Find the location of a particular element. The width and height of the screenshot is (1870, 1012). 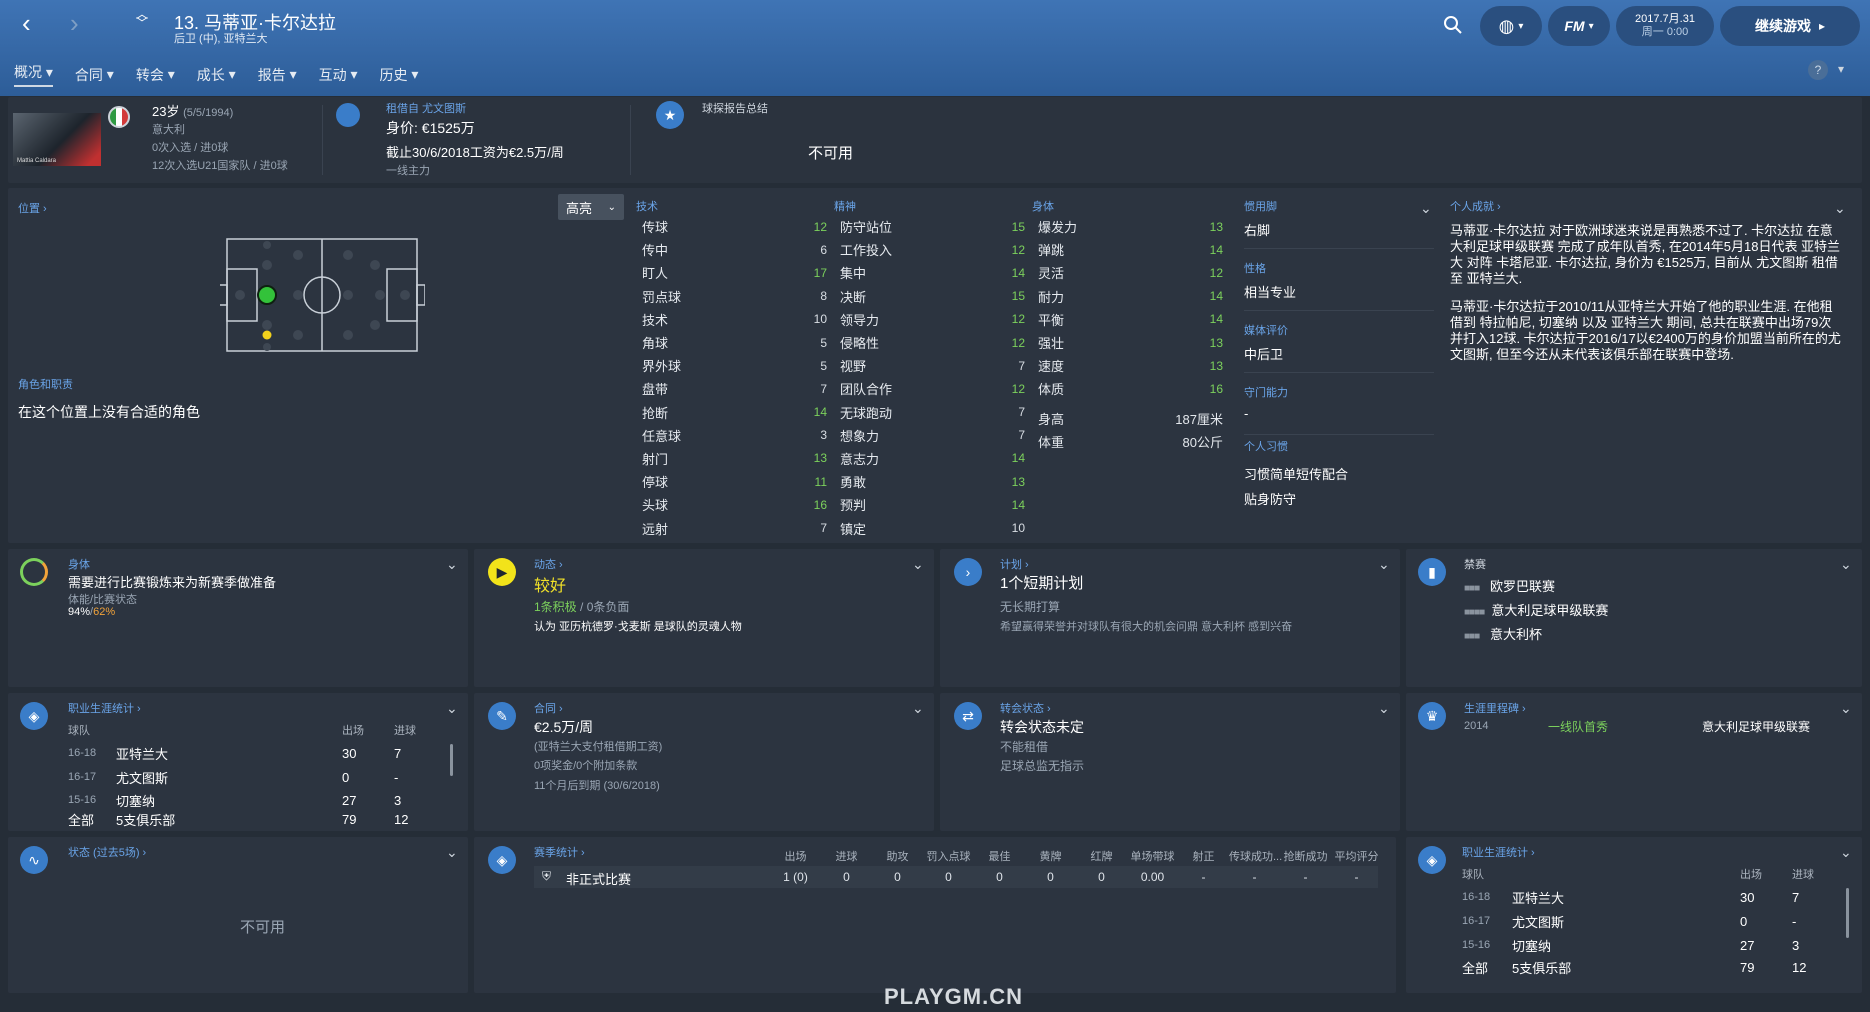

attribute-row: 防守站位 15 is located at coordinates (932, 226).